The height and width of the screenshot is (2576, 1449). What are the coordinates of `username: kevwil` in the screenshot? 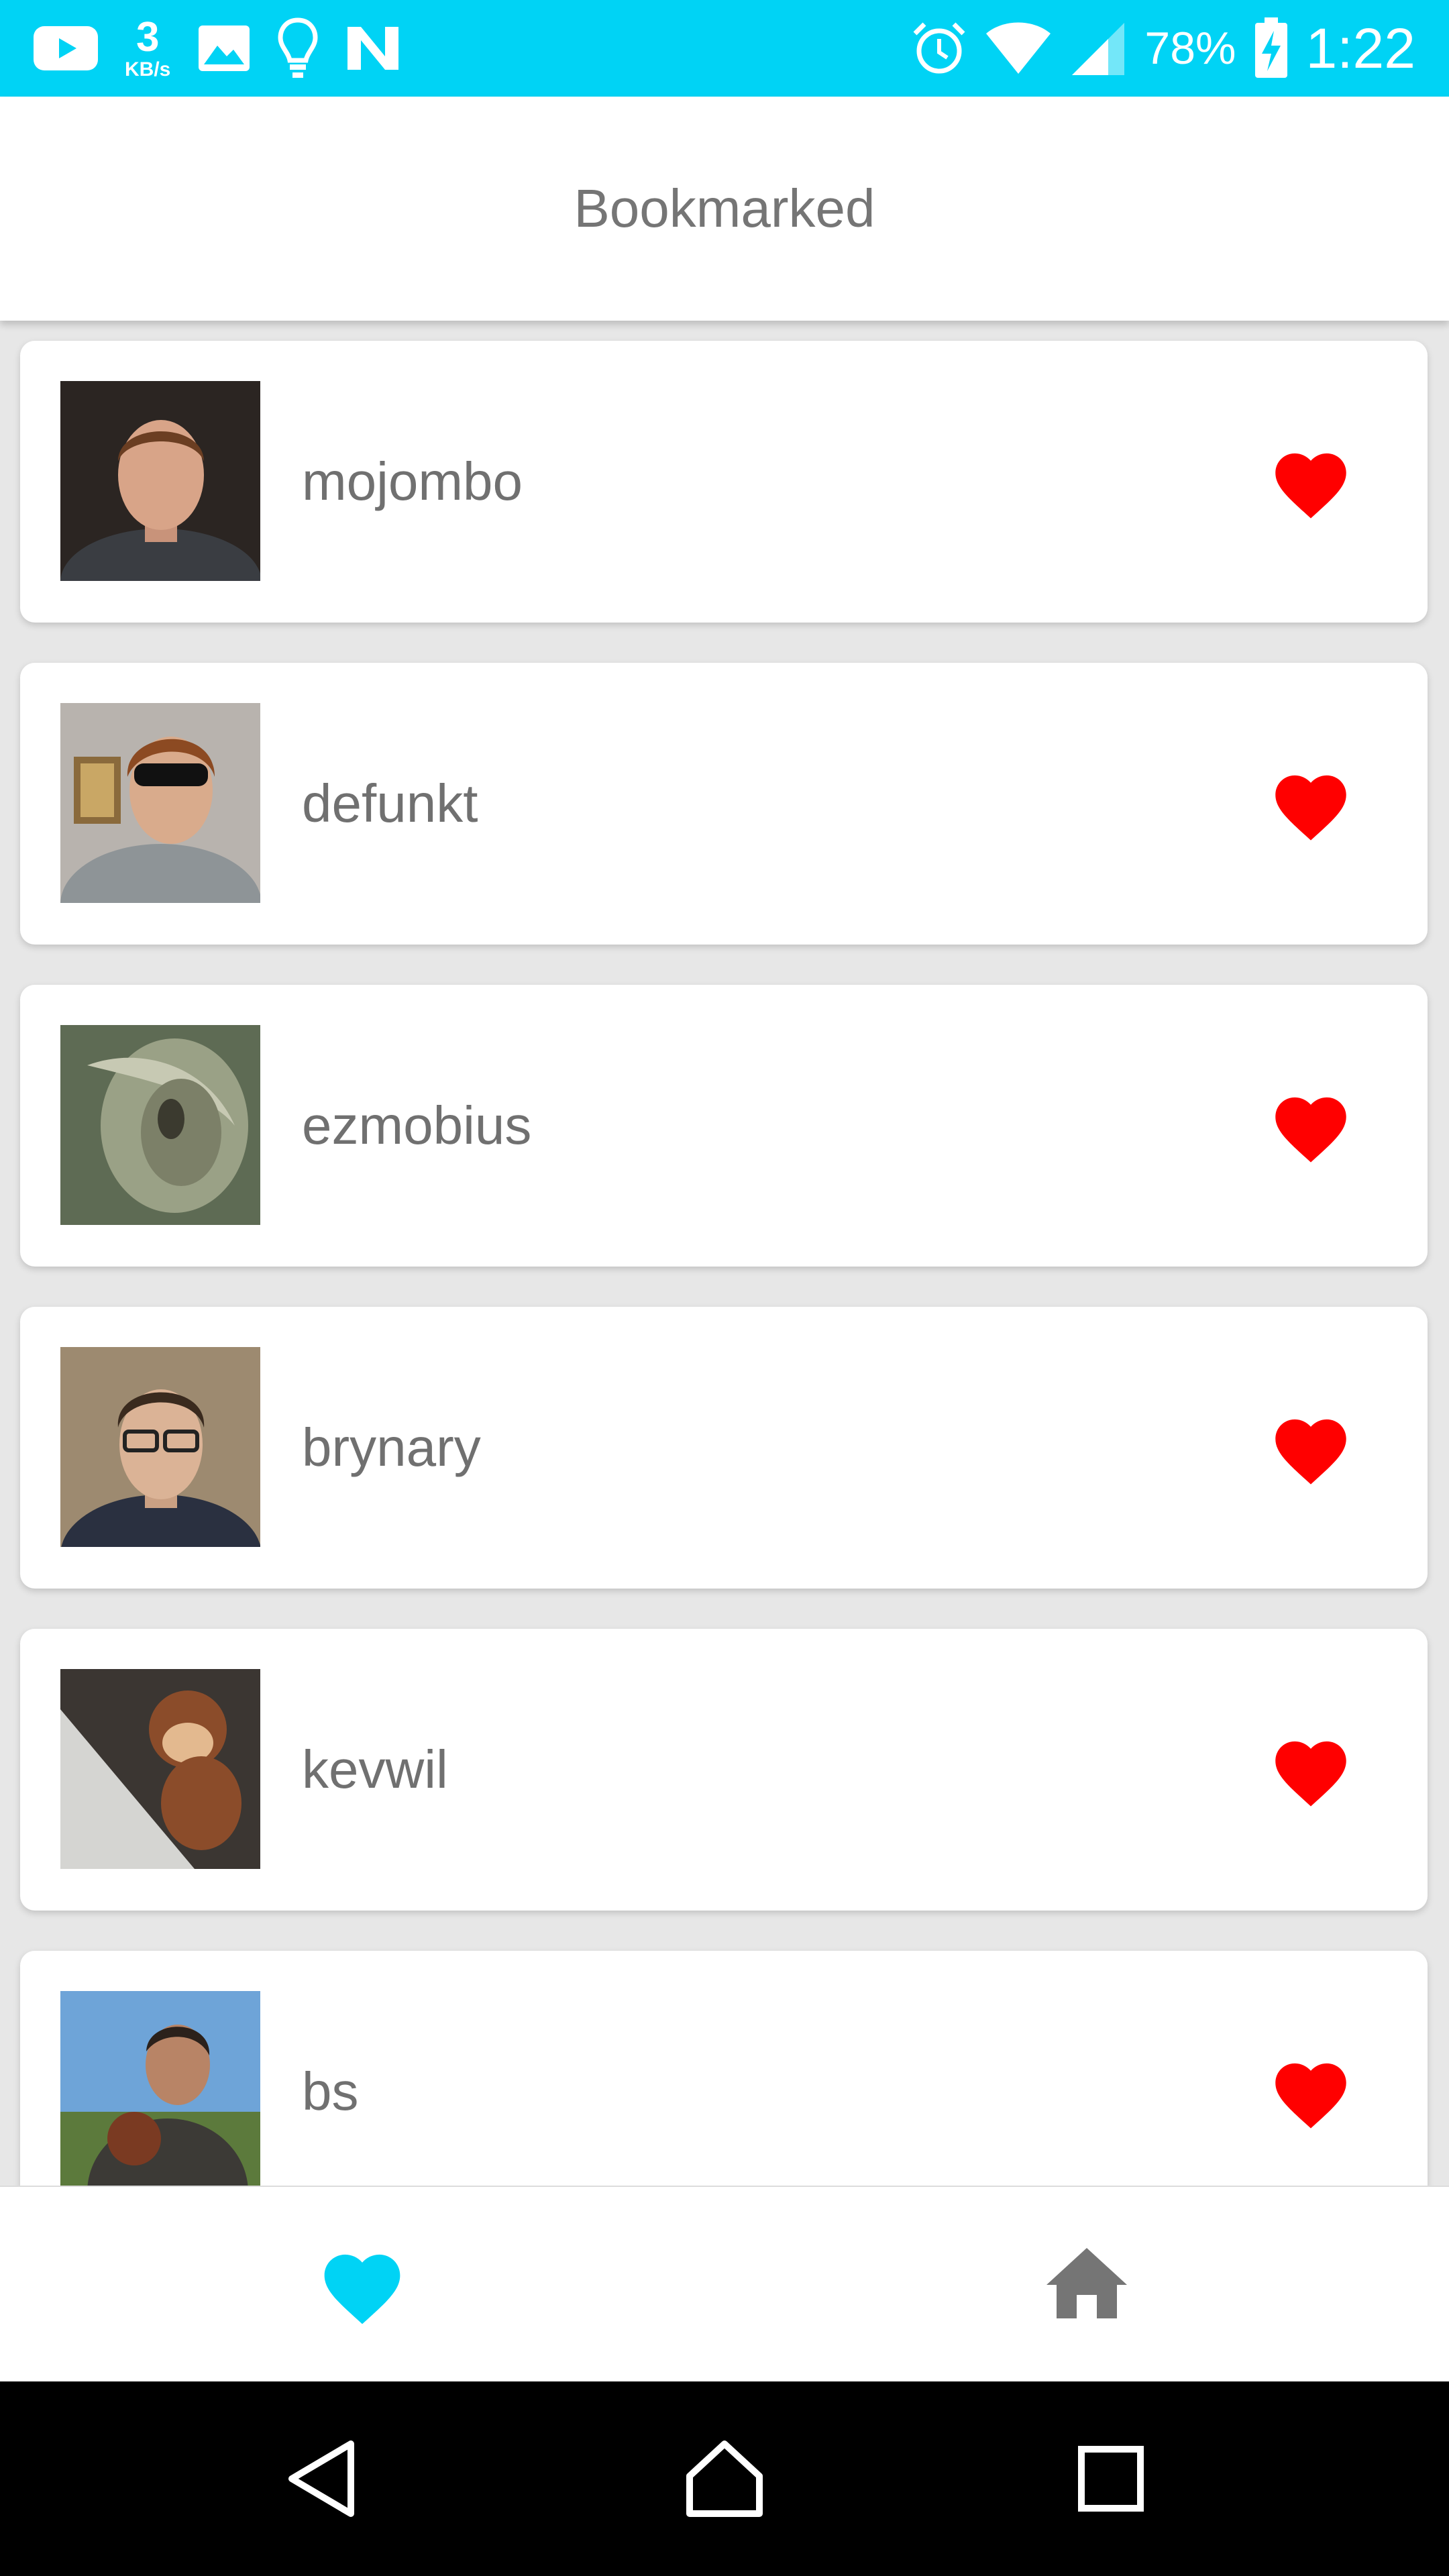 It's located at (375, 1769).